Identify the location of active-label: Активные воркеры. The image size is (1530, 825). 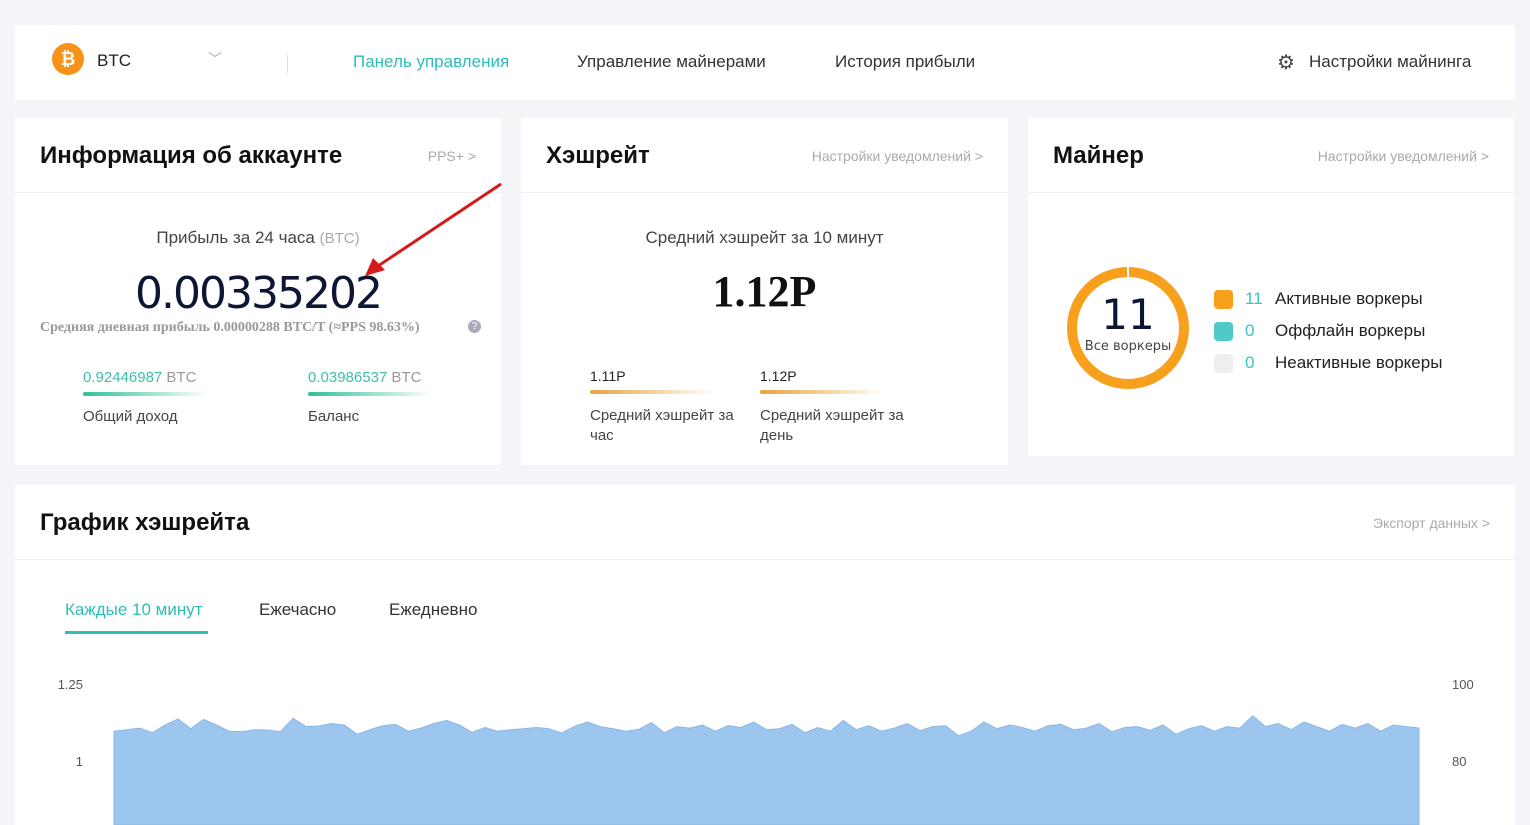
(1349, 298).